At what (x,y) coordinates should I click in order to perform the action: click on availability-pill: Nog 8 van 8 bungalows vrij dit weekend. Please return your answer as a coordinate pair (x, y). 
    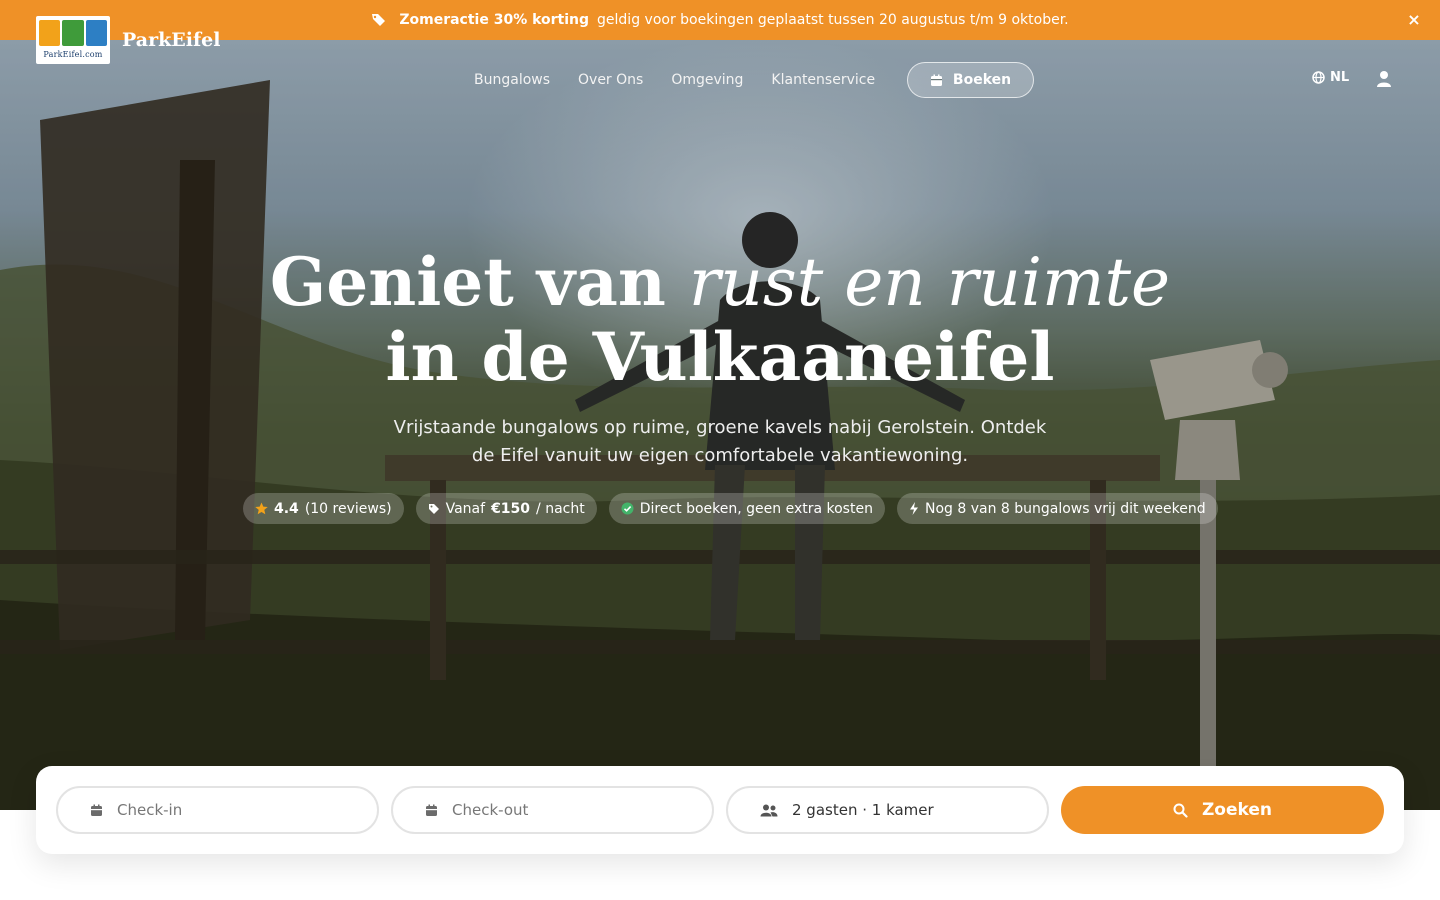
    Looking at the image, I should click on (1057, 508).